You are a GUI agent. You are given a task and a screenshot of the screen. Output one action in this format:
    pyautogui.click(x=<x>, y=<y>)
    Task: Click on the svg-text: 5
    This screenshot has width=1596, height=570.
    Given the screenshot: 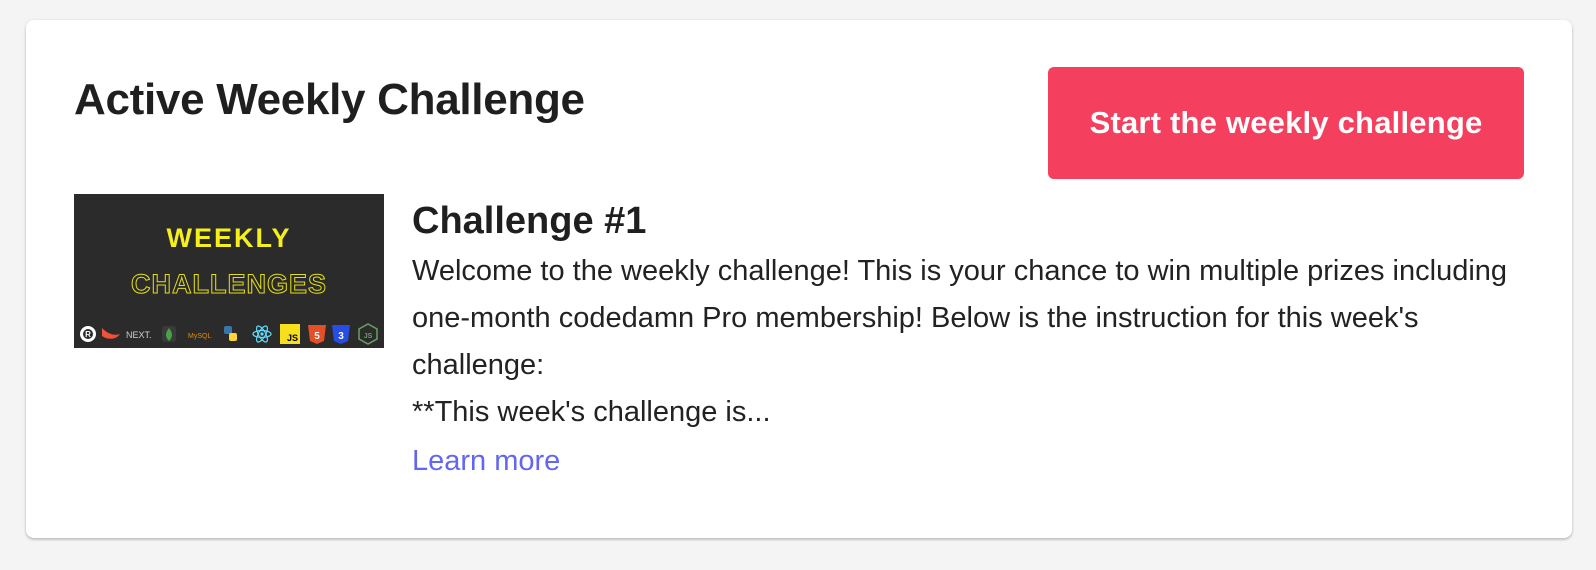 What is the action you would take?
    pyautogui.click(x=317, y=336)
    